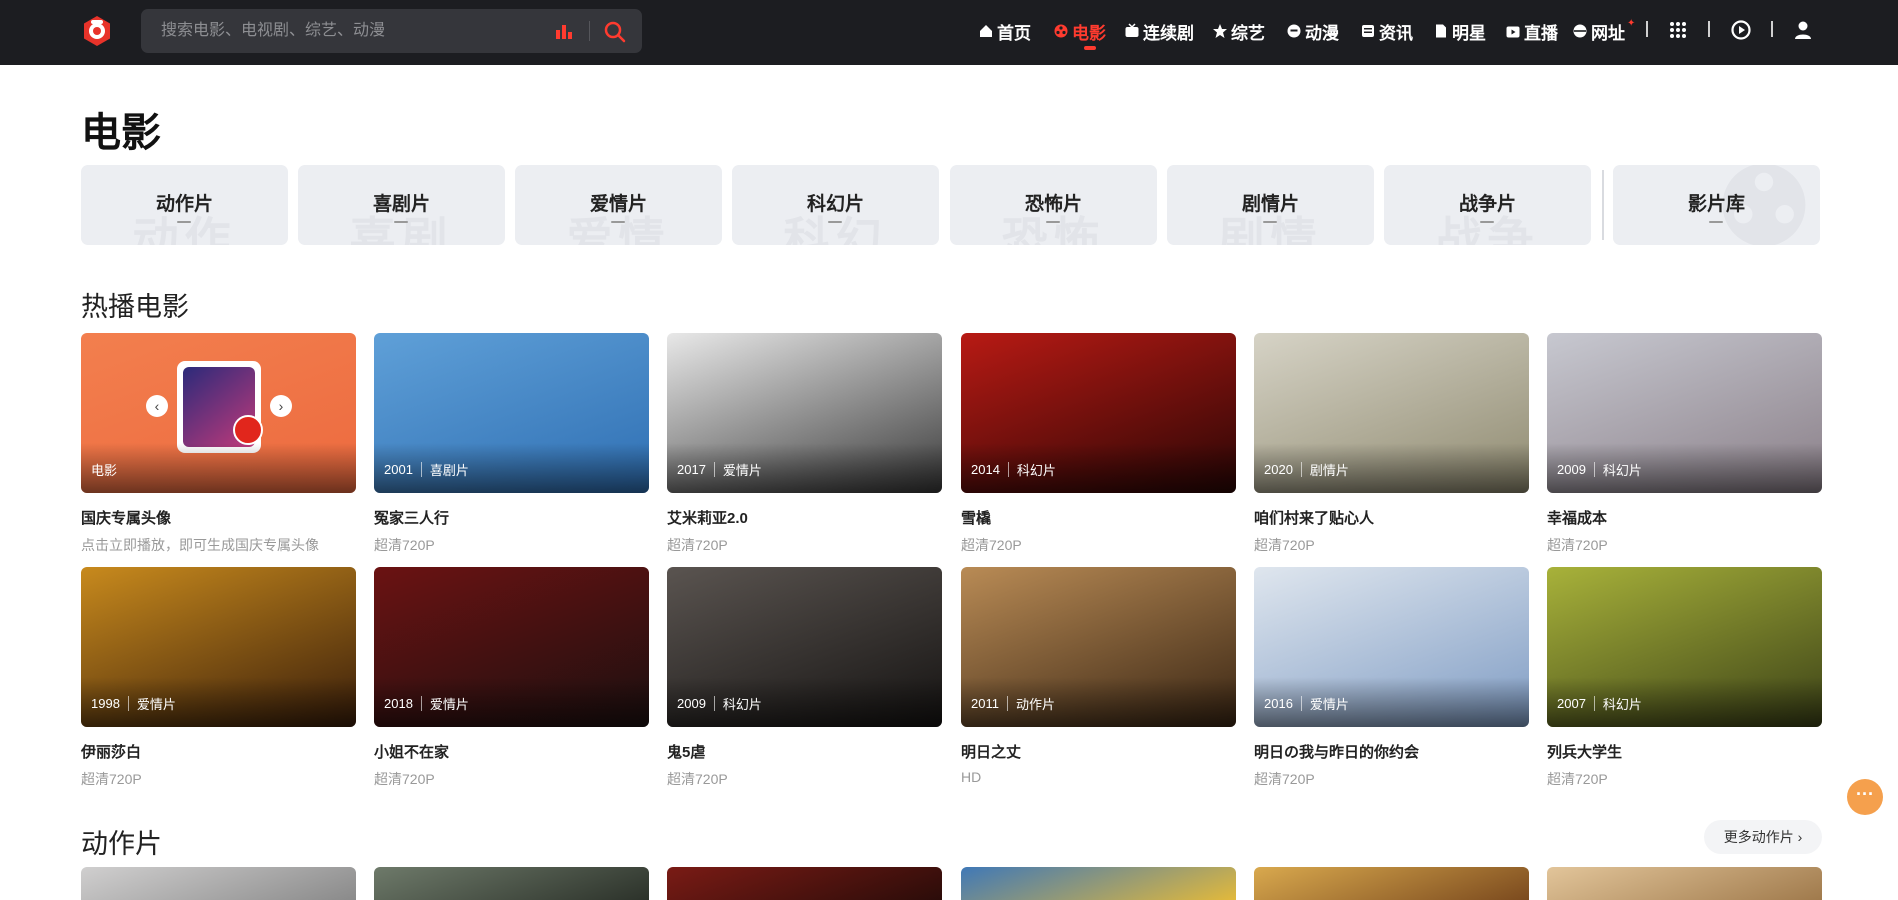 The image size is (1898, 900). What do you see at coordinates (1608, 33) in the screenshot?
I see `nav-item-label: 网址` at bounding box center [1608, 33].